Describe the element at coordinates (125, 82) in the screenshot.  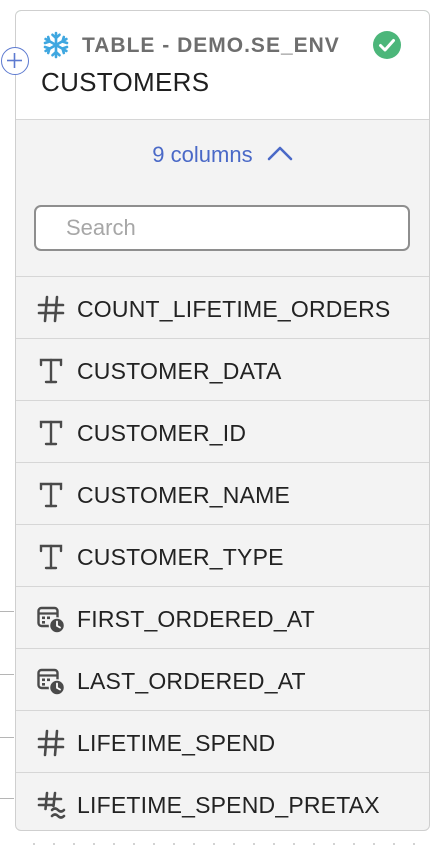
I see `table-title: CUSTOMERS` at that location.